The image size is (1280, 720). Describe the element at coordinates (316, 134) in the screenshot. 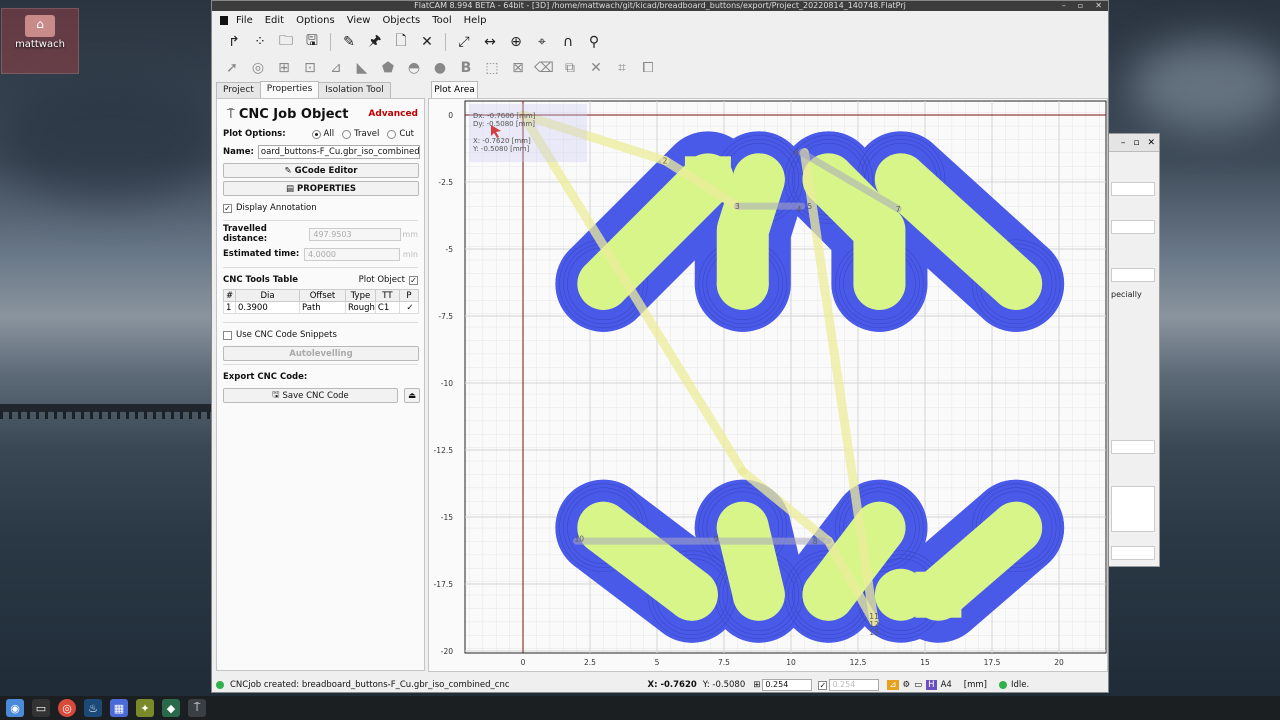

I see `radio-all` at that location.